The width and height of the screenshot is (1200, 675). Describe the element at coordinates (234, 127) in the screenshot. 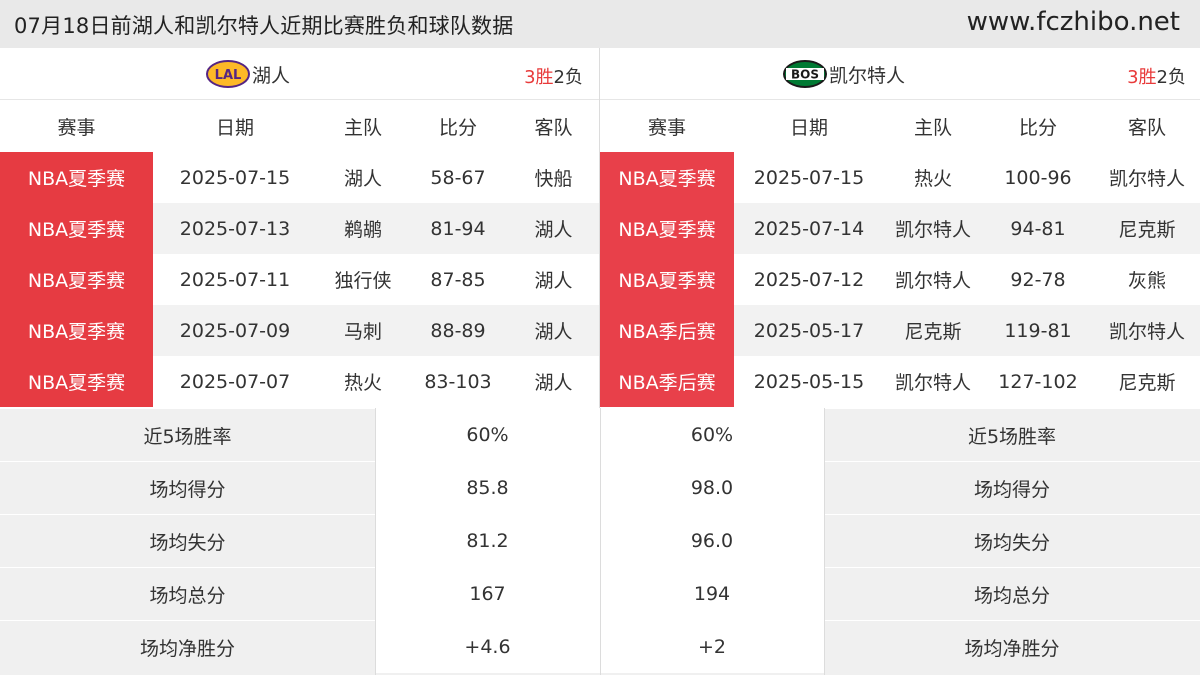

I see `column-header-date: 日期` at that location.